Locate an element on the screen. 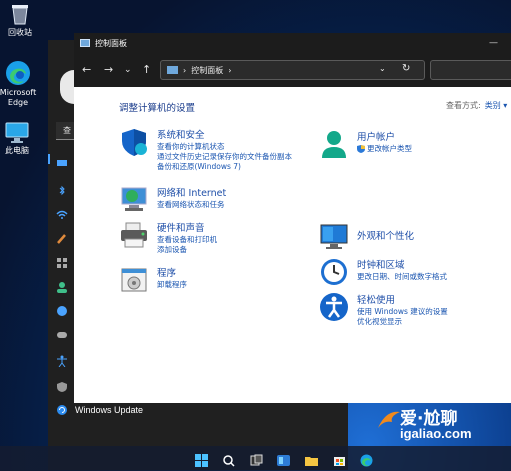  category-title: 系统和安全 is located at coordinates (181, 134).